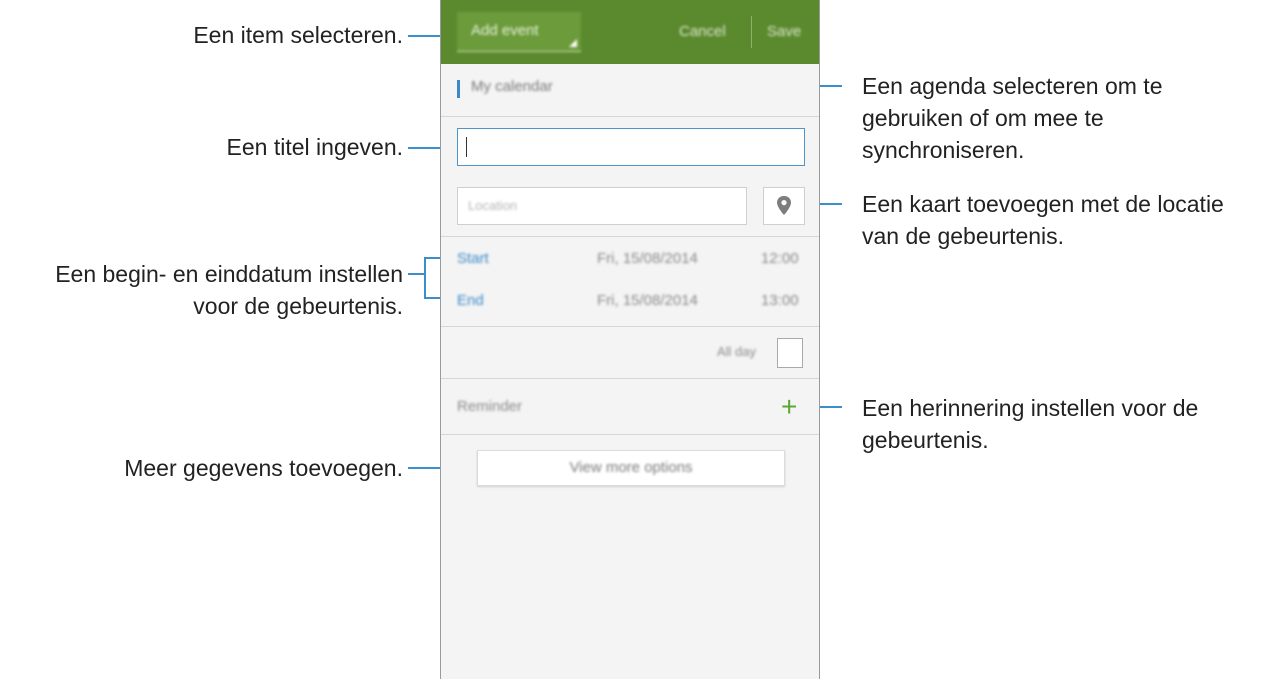  Describe the element at coordinates (789, 407) in the screenshot. I see `plus-icon: +` at that location.